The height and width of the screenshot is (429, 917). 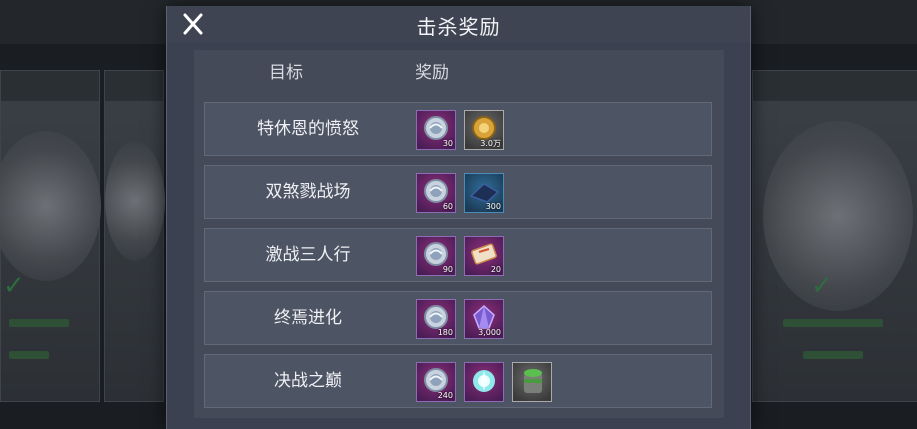 What do you see at coordinates (432, 73) in the screenshot?
I see `column-header-reward: 奖励` at bounding box center [432, 73].